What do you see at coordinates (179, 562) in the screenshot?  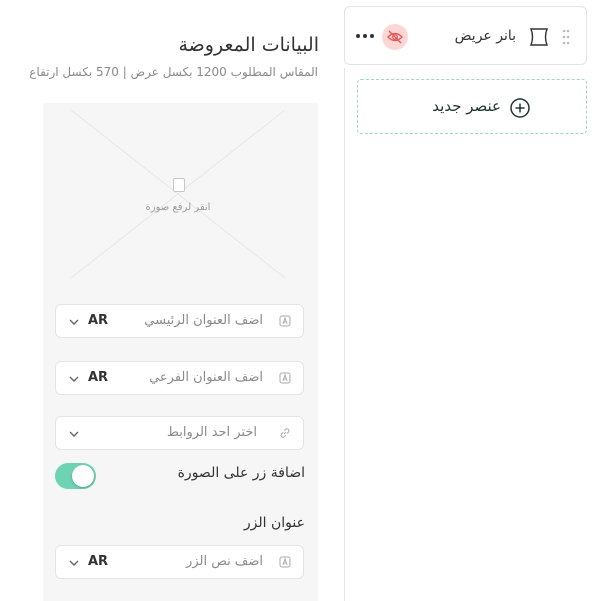 I see `button-text-field: اضف نص الزر AR` at bounding box center [179, 562].